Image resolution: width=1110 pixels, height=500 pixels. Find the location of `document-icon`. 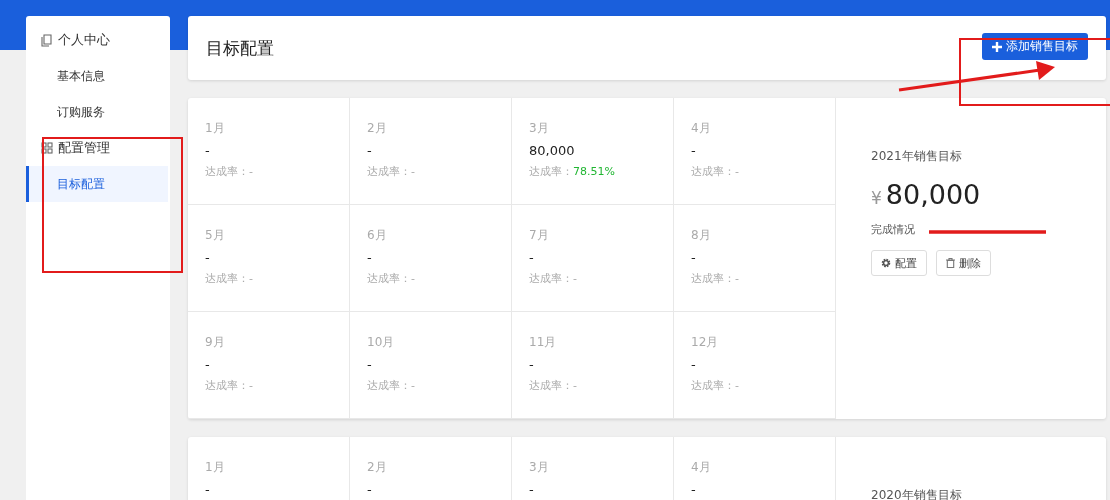

document-icon is located at coordinates (47, 40).